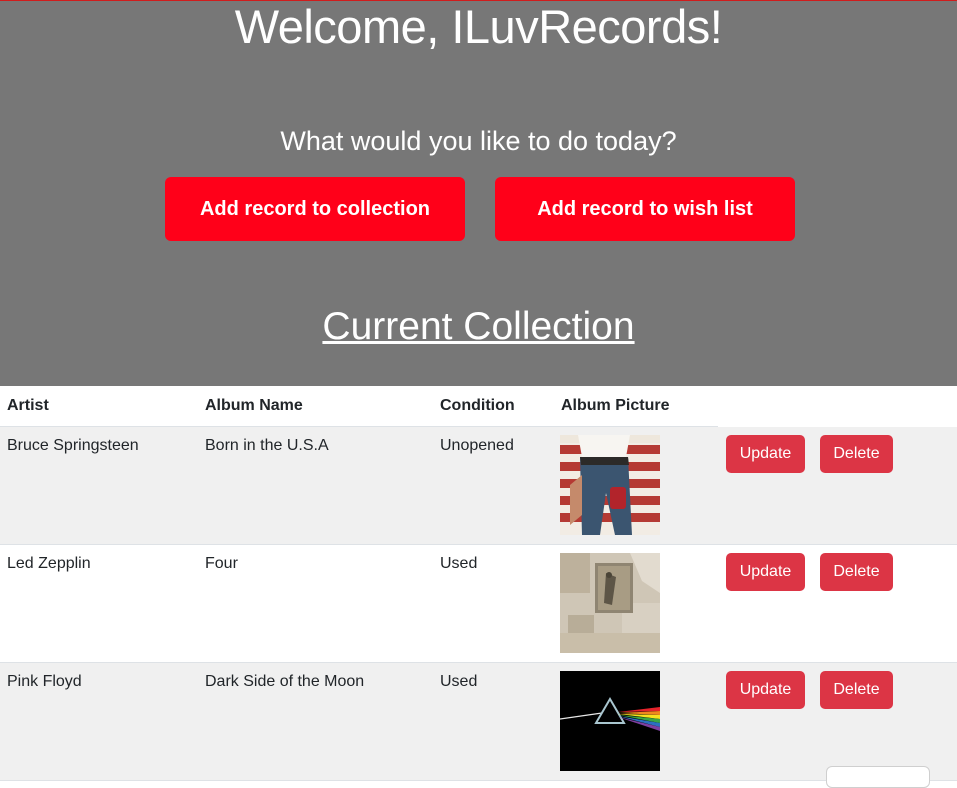  Describe the element at coordinates (477, 445) in the screenshot. I see `cell-condition: Unopened` at that location.